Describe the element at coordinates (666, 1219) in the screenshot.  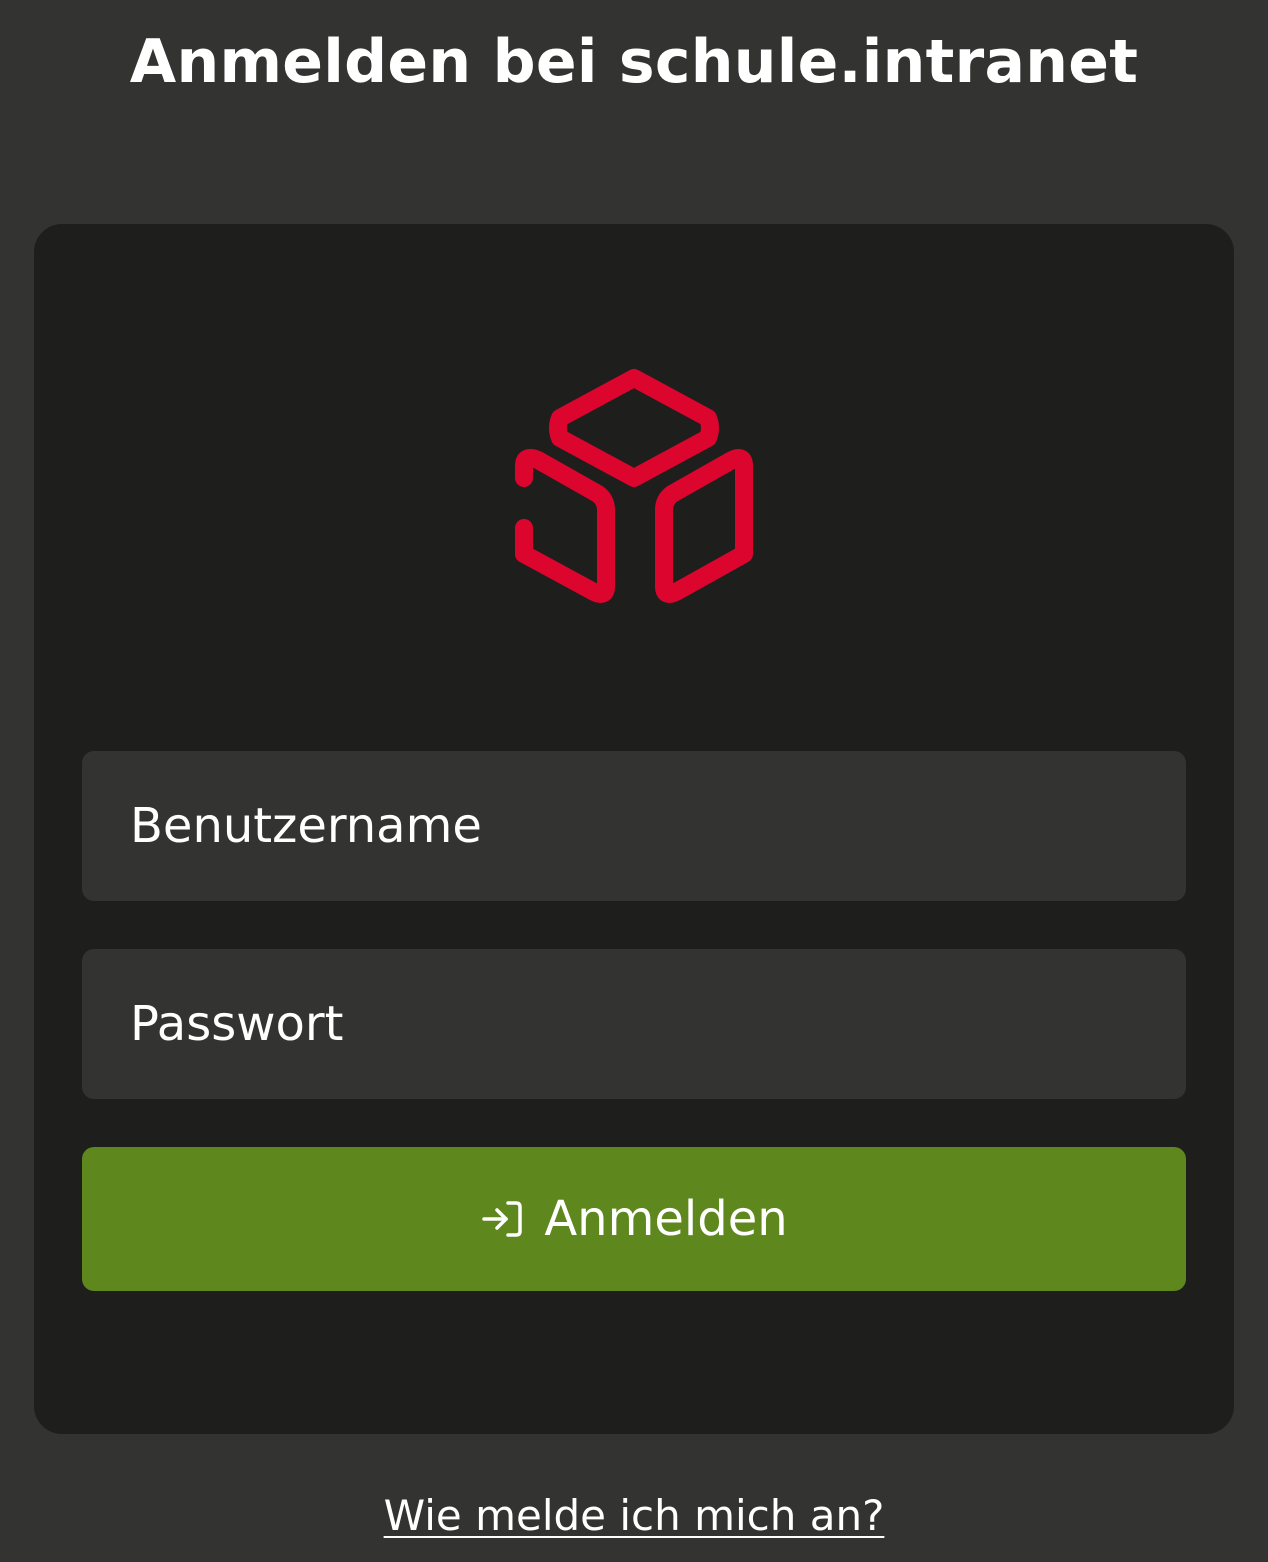
I see `login-button-label: Anmelden` at that location.